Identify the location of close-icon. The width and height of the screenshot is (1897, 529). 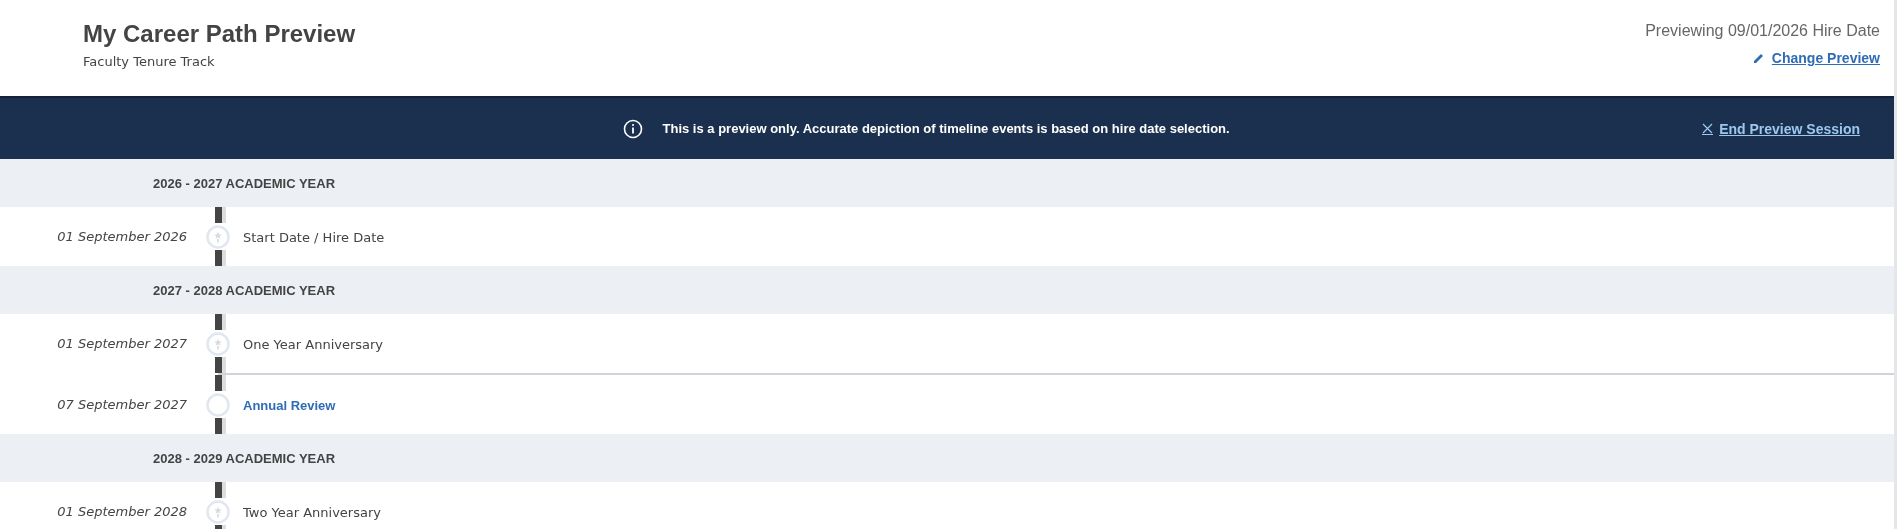
(1708, 128).